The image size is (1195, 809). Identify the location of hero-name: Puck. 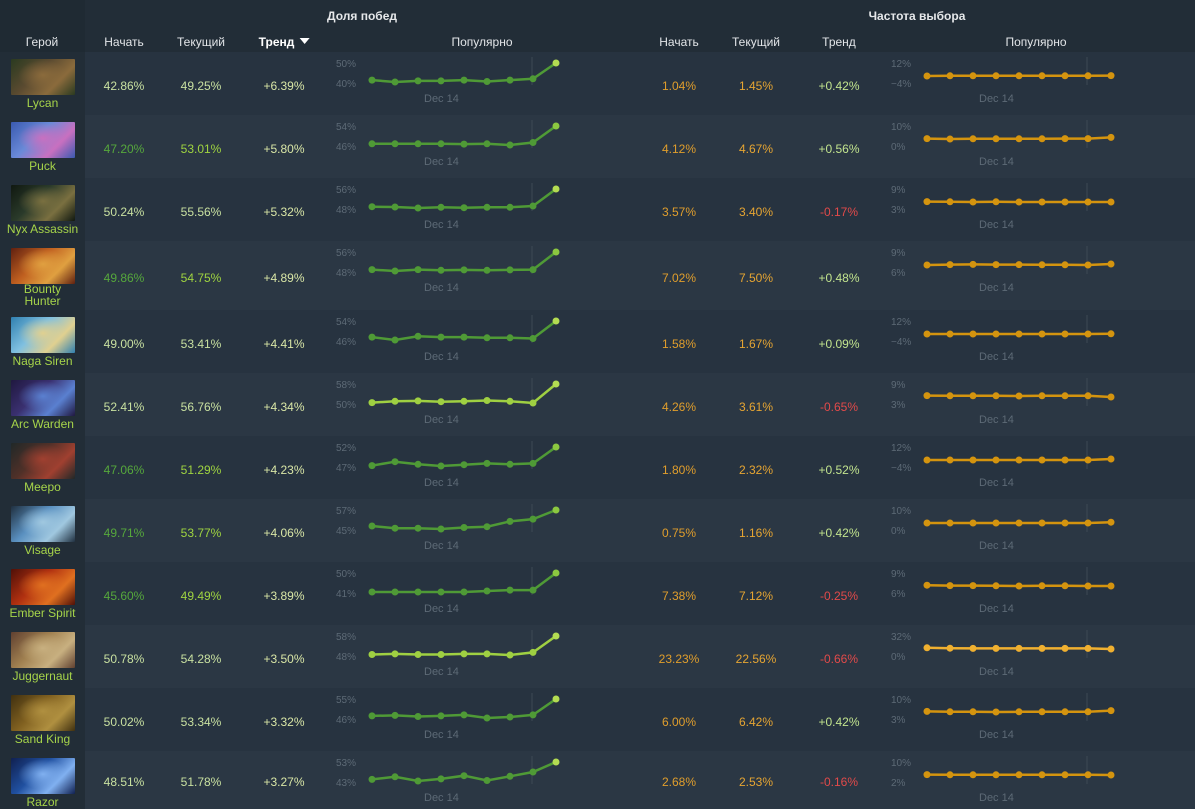
(42, 166).